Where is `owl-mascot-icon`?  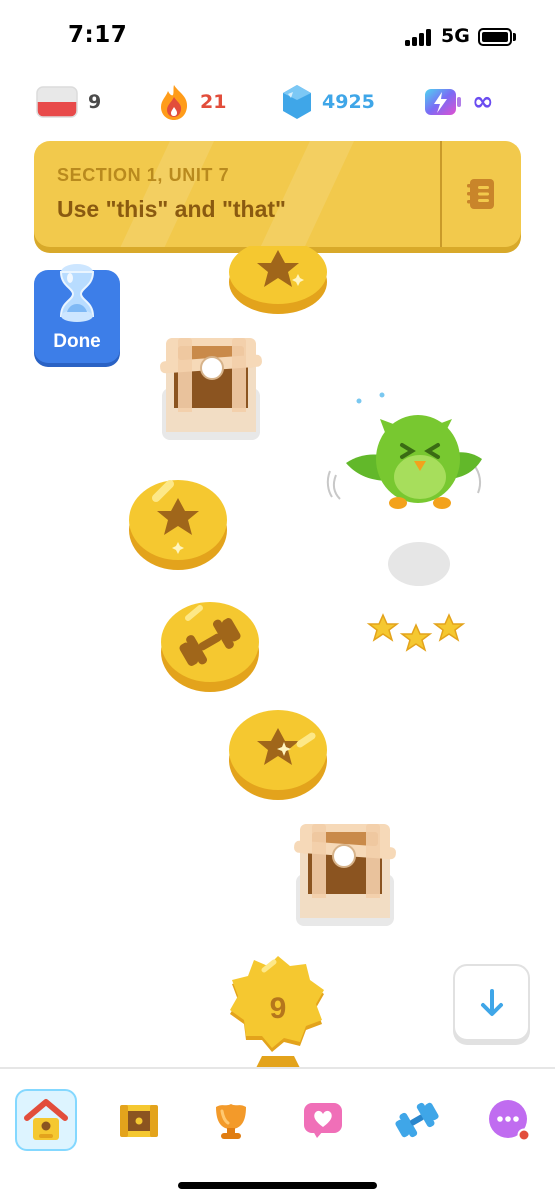
owl-mascot-icon is located at coordinates (404, 450).